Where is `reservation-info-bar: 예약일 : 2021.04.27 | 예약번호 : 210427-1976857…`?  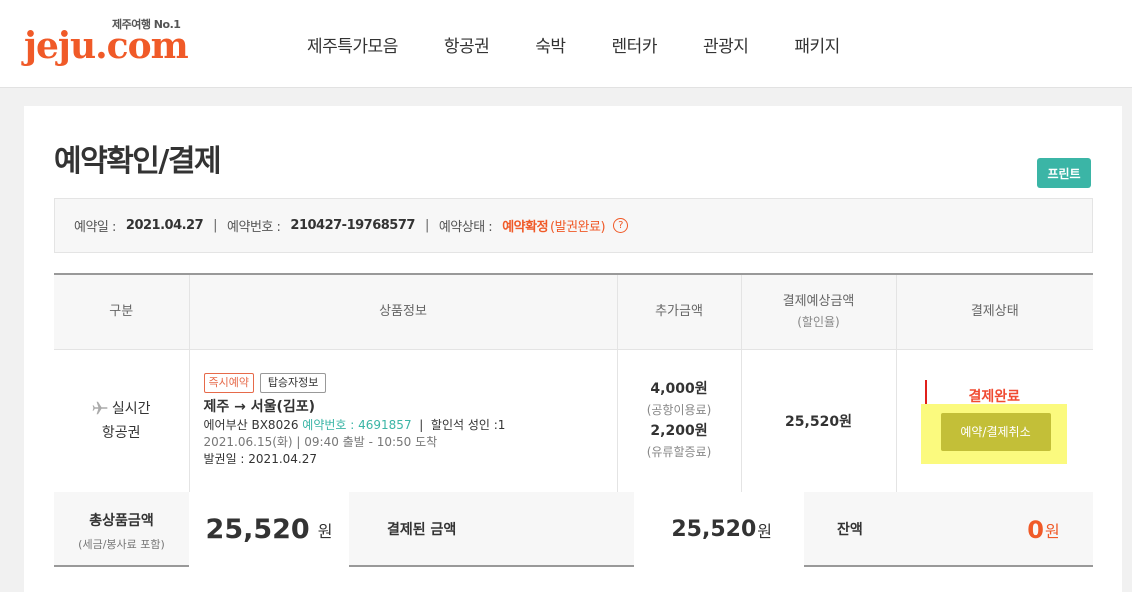
reservation-info-bar: 예약일 : 2021.04.27 | 예약번호 : 210427-1976857… is located at coordinates (573, 225).